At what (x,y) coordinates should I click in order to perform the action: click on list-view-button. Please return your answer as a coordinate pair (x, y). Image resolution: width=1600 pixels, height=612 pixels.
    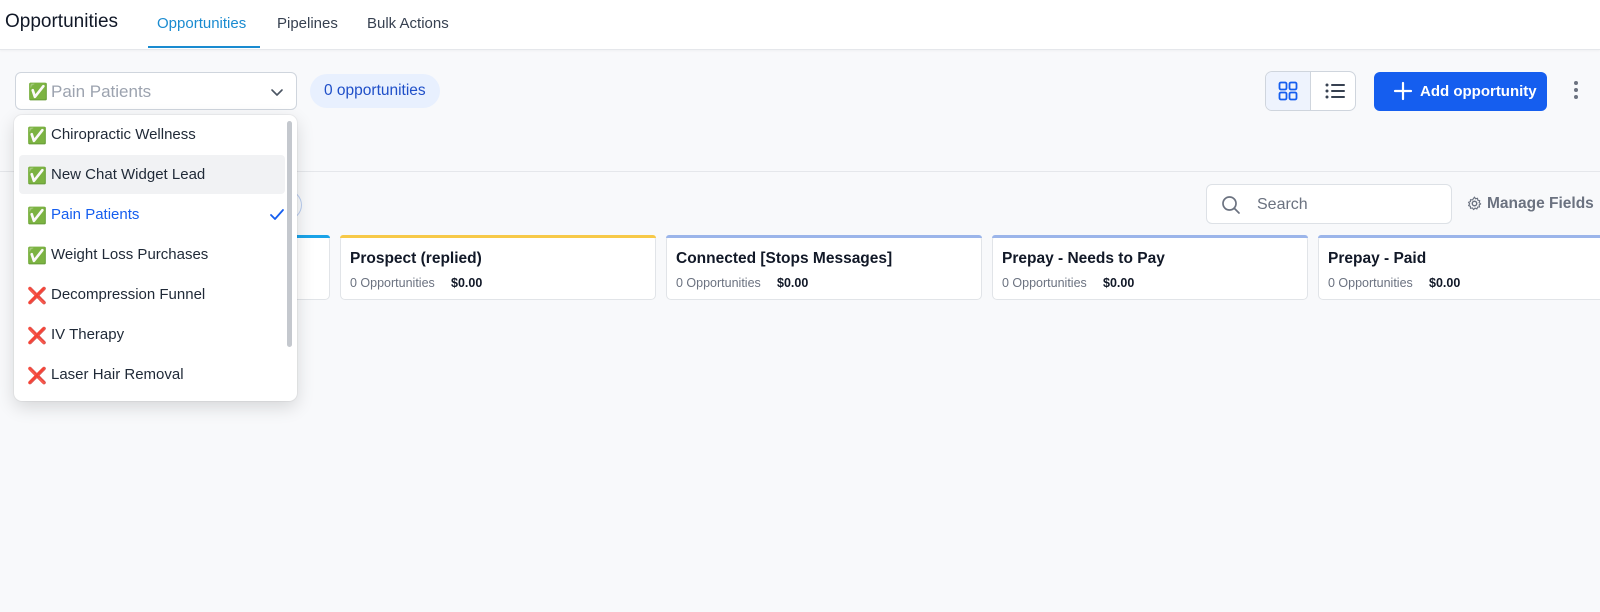
    Looking at the image, I should click on (1333, 91).